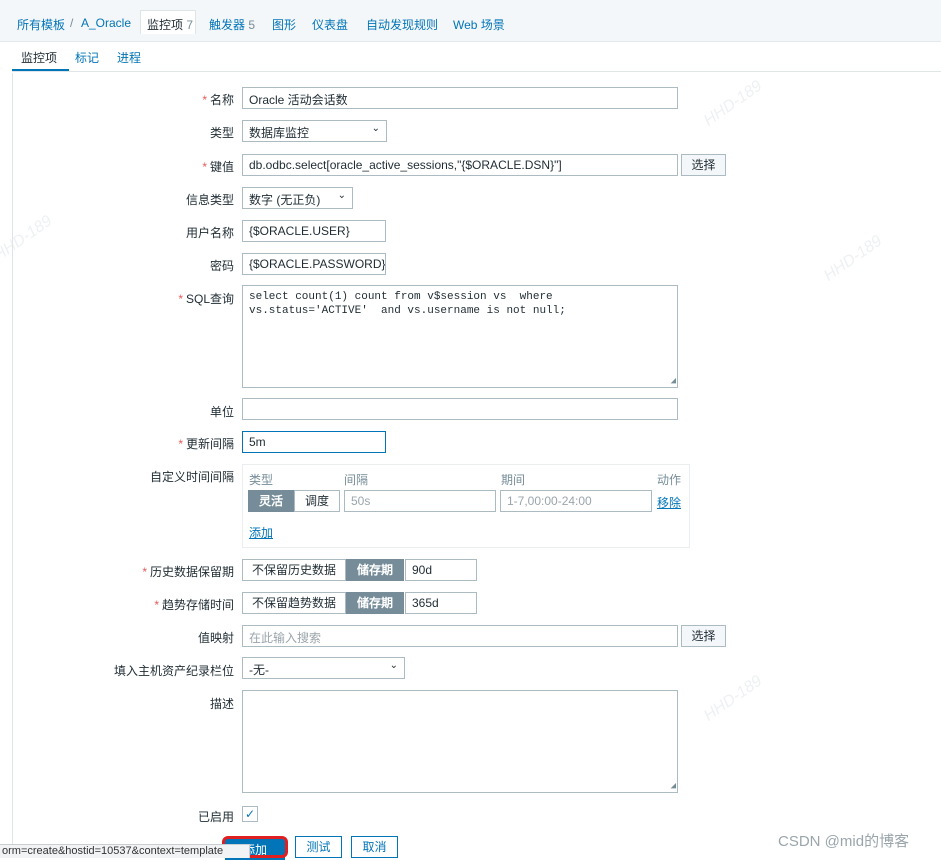 The image size is (941, 861). Describe the element at coordinates (221, 133) in the screenshot. I see `type-label: 类型` at that location.